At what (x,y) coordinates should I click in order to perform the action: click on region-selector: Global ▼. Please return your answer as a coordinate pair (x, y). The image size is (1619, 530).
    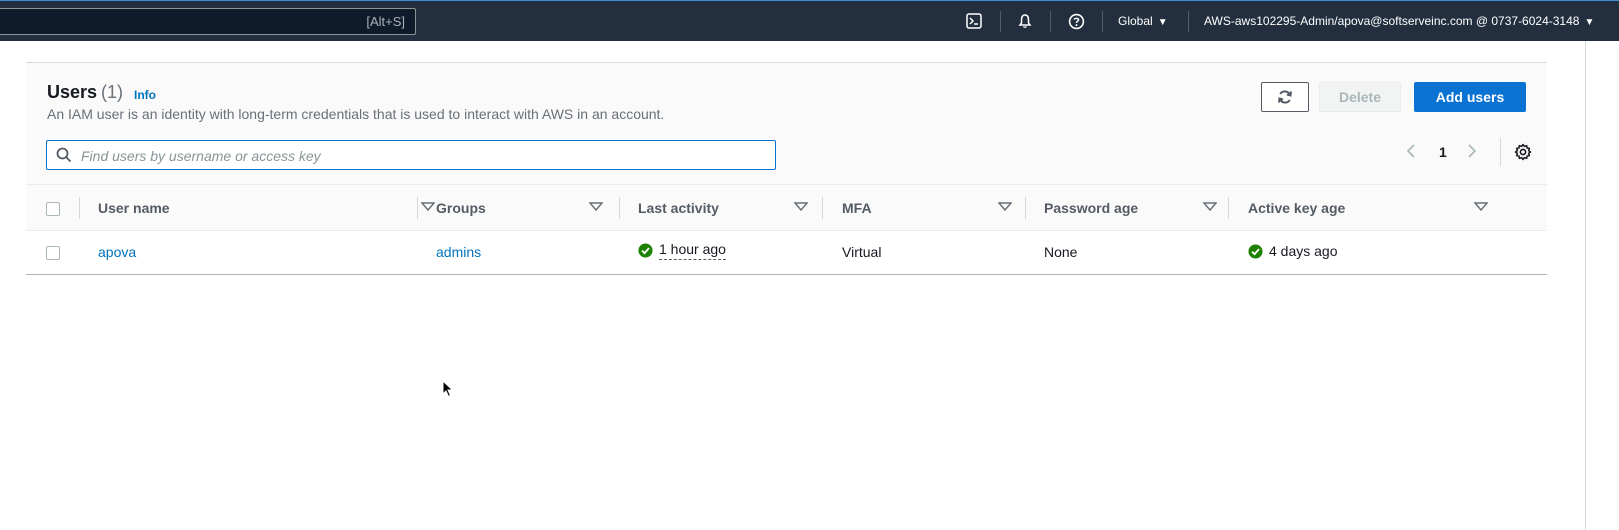
    Looking at the image, I should click on (1143, 21).